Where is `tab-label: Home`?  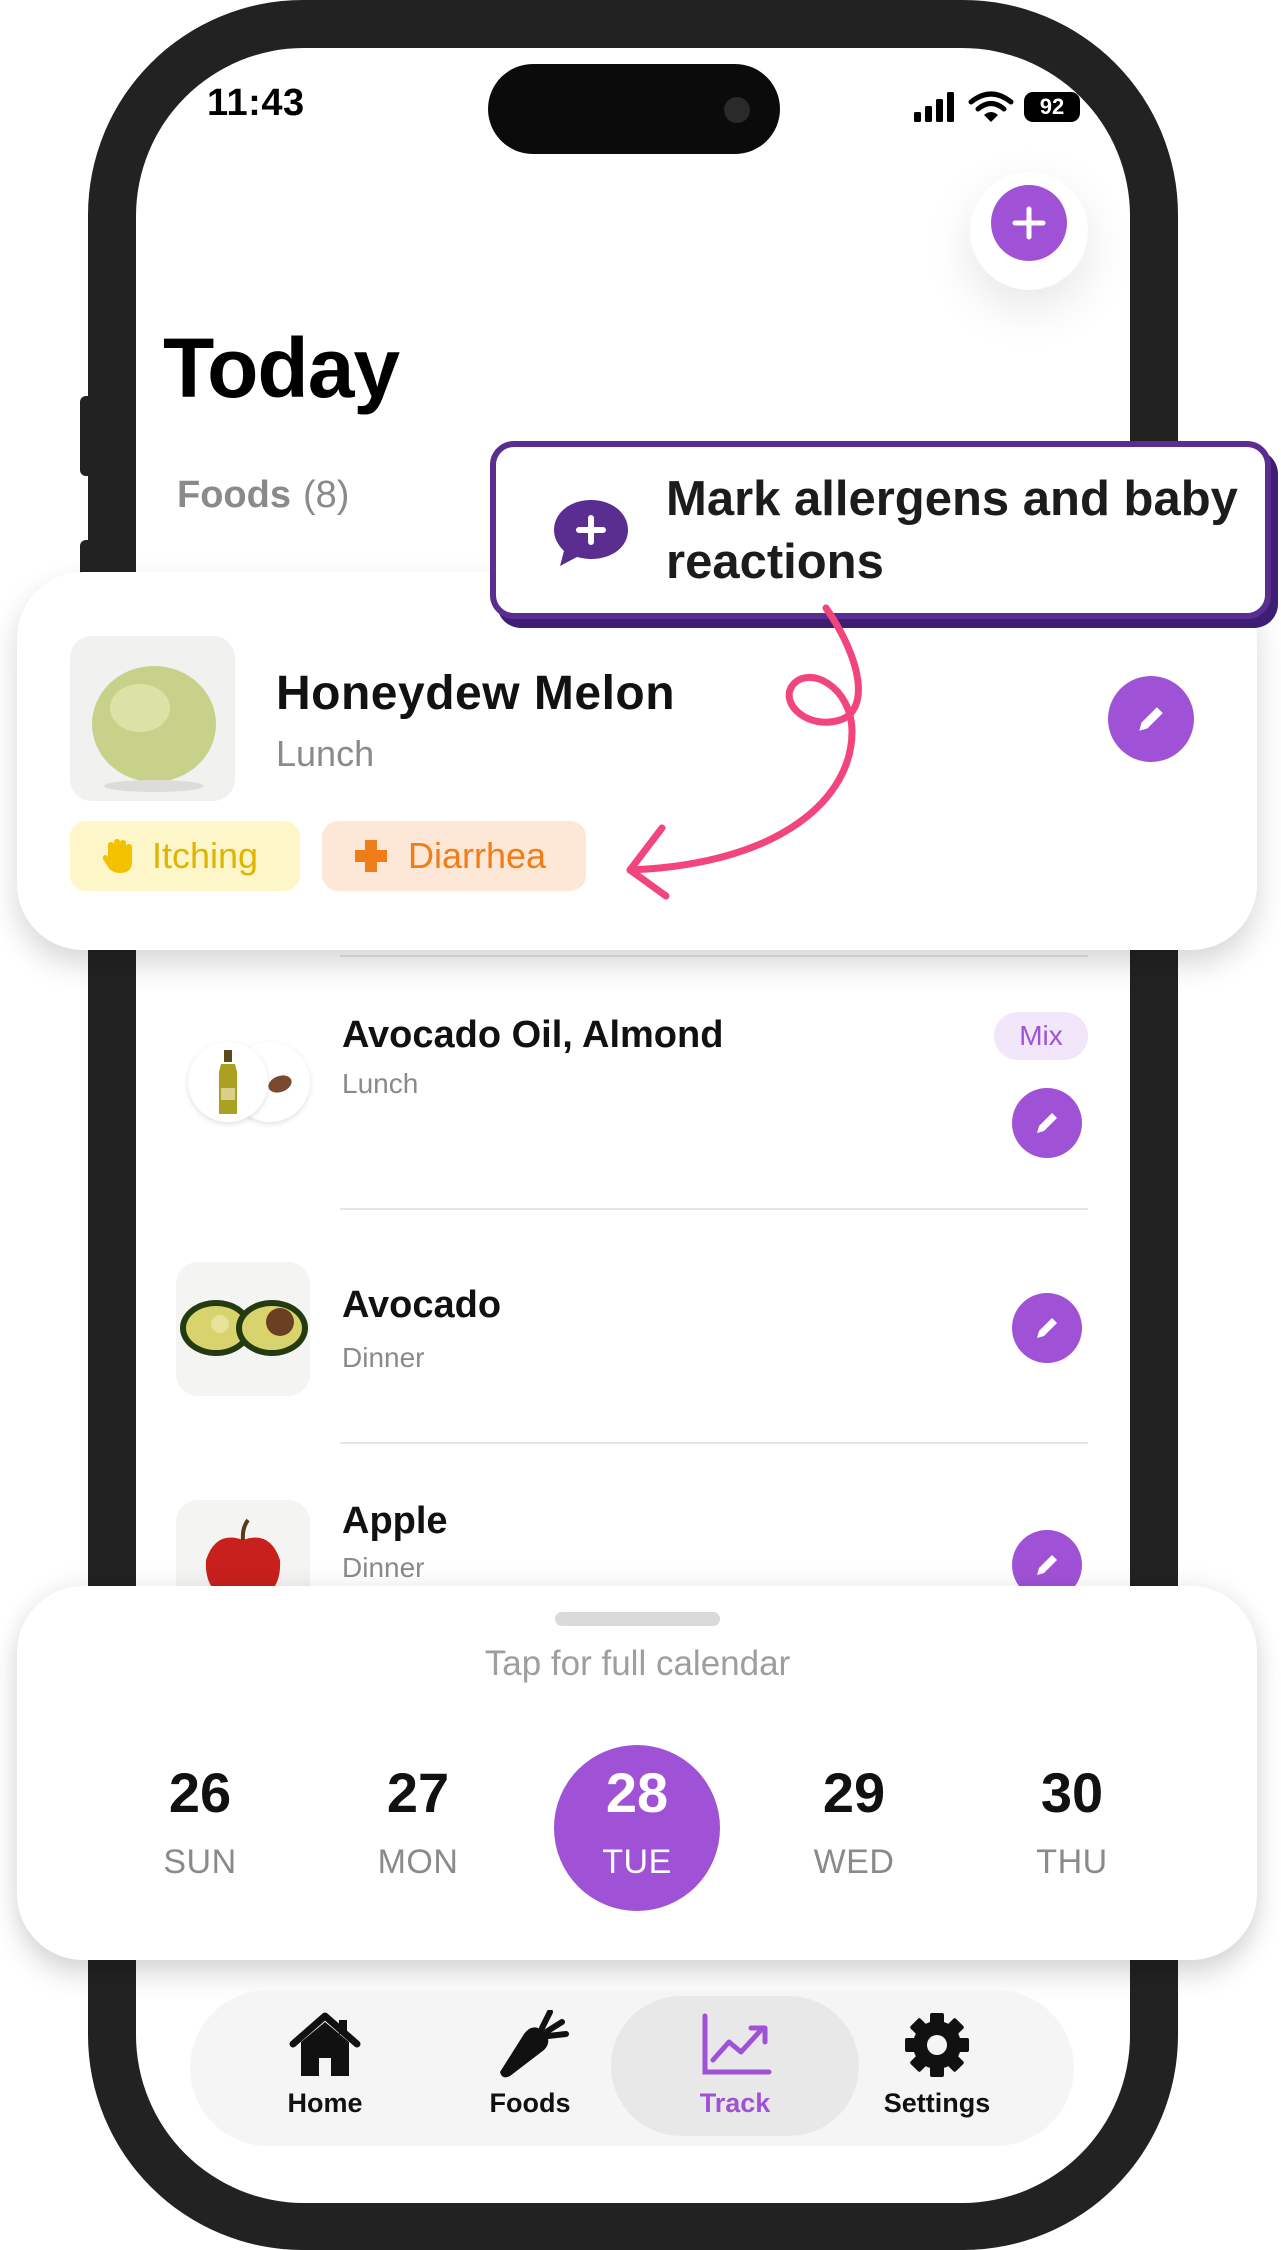
tab-label: Home is located at coordinates (325, 2103).